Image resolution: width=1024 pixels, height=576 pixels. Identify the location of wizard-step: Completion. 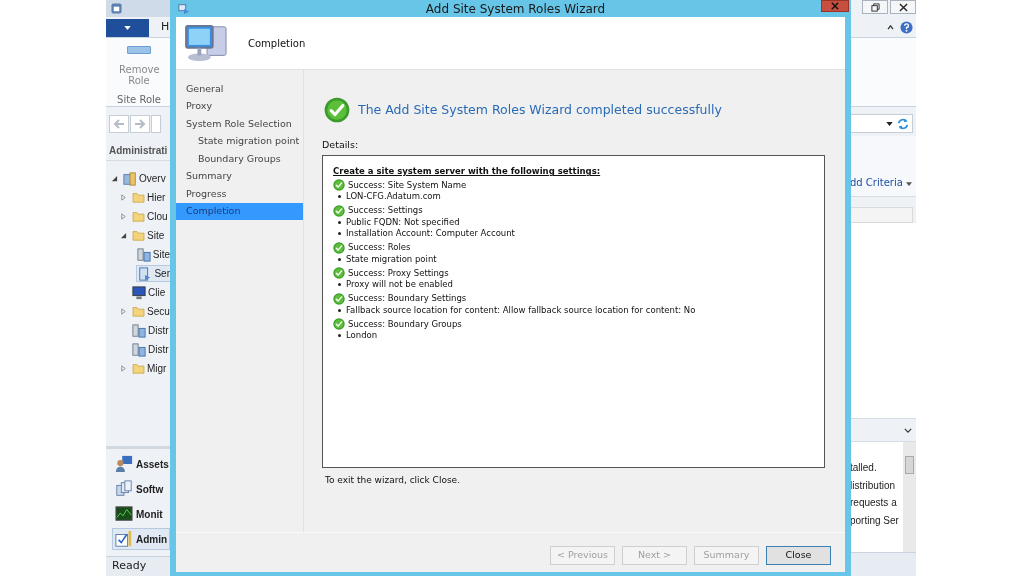
(239, 211).